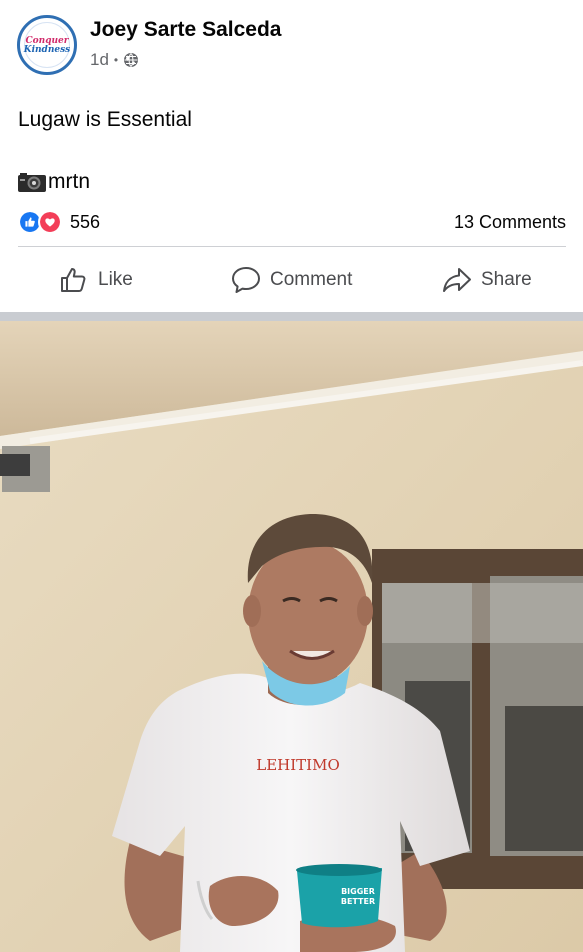 The height and width of the screenshot is (952, 583). I want to click on feed-separator, so click(291, 316).